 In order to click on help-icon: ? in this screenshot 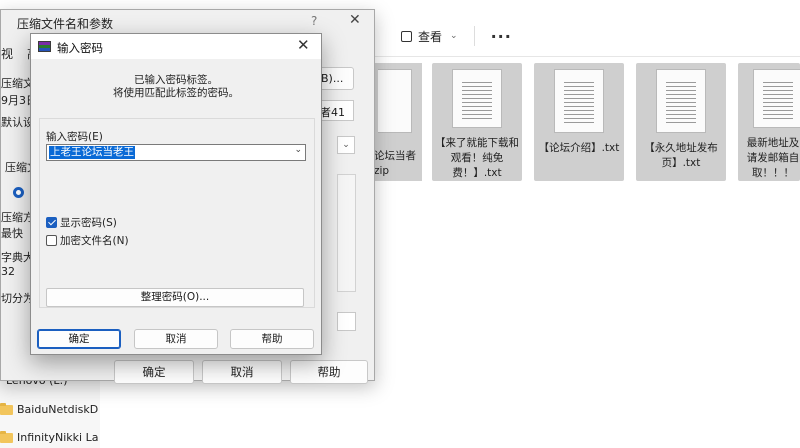, I will do `click(314, 21)`.